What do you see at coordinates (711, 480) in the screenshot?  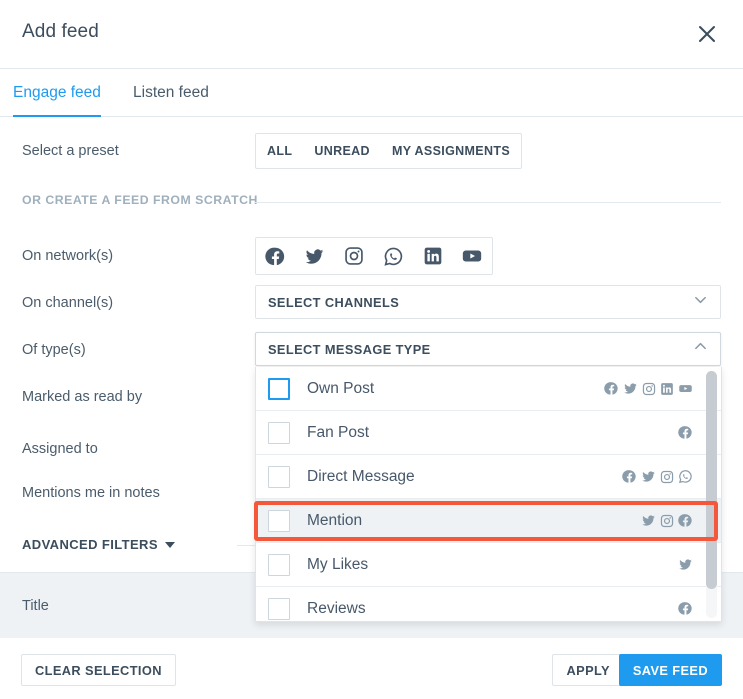 I see `dropdown-scrollbar-thumb` at bounding box center [711, 480].